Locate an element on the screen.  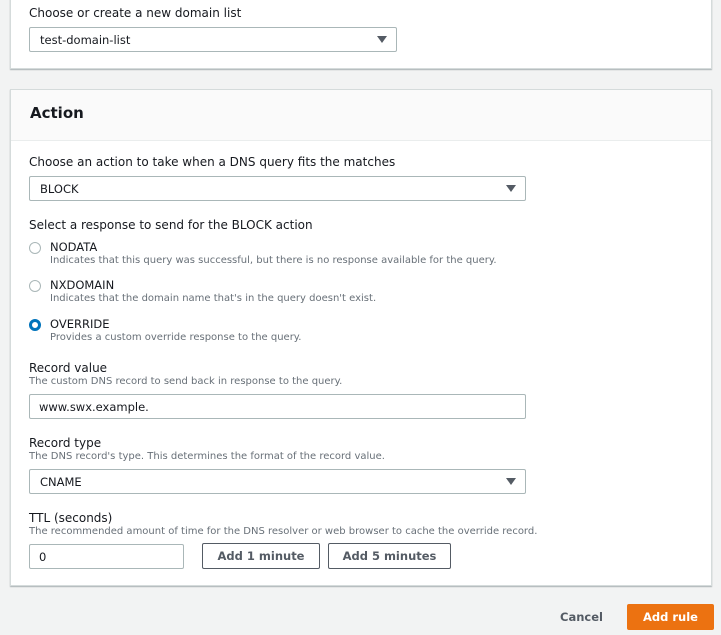
domain-list-select: test-domain-list is located at coordinates (213, 39).